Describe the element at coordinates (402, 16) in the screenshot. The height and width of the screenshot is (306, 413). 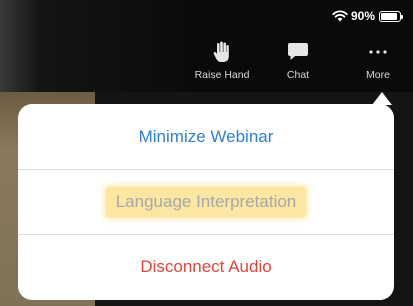
I see `battery-tip` at that location.